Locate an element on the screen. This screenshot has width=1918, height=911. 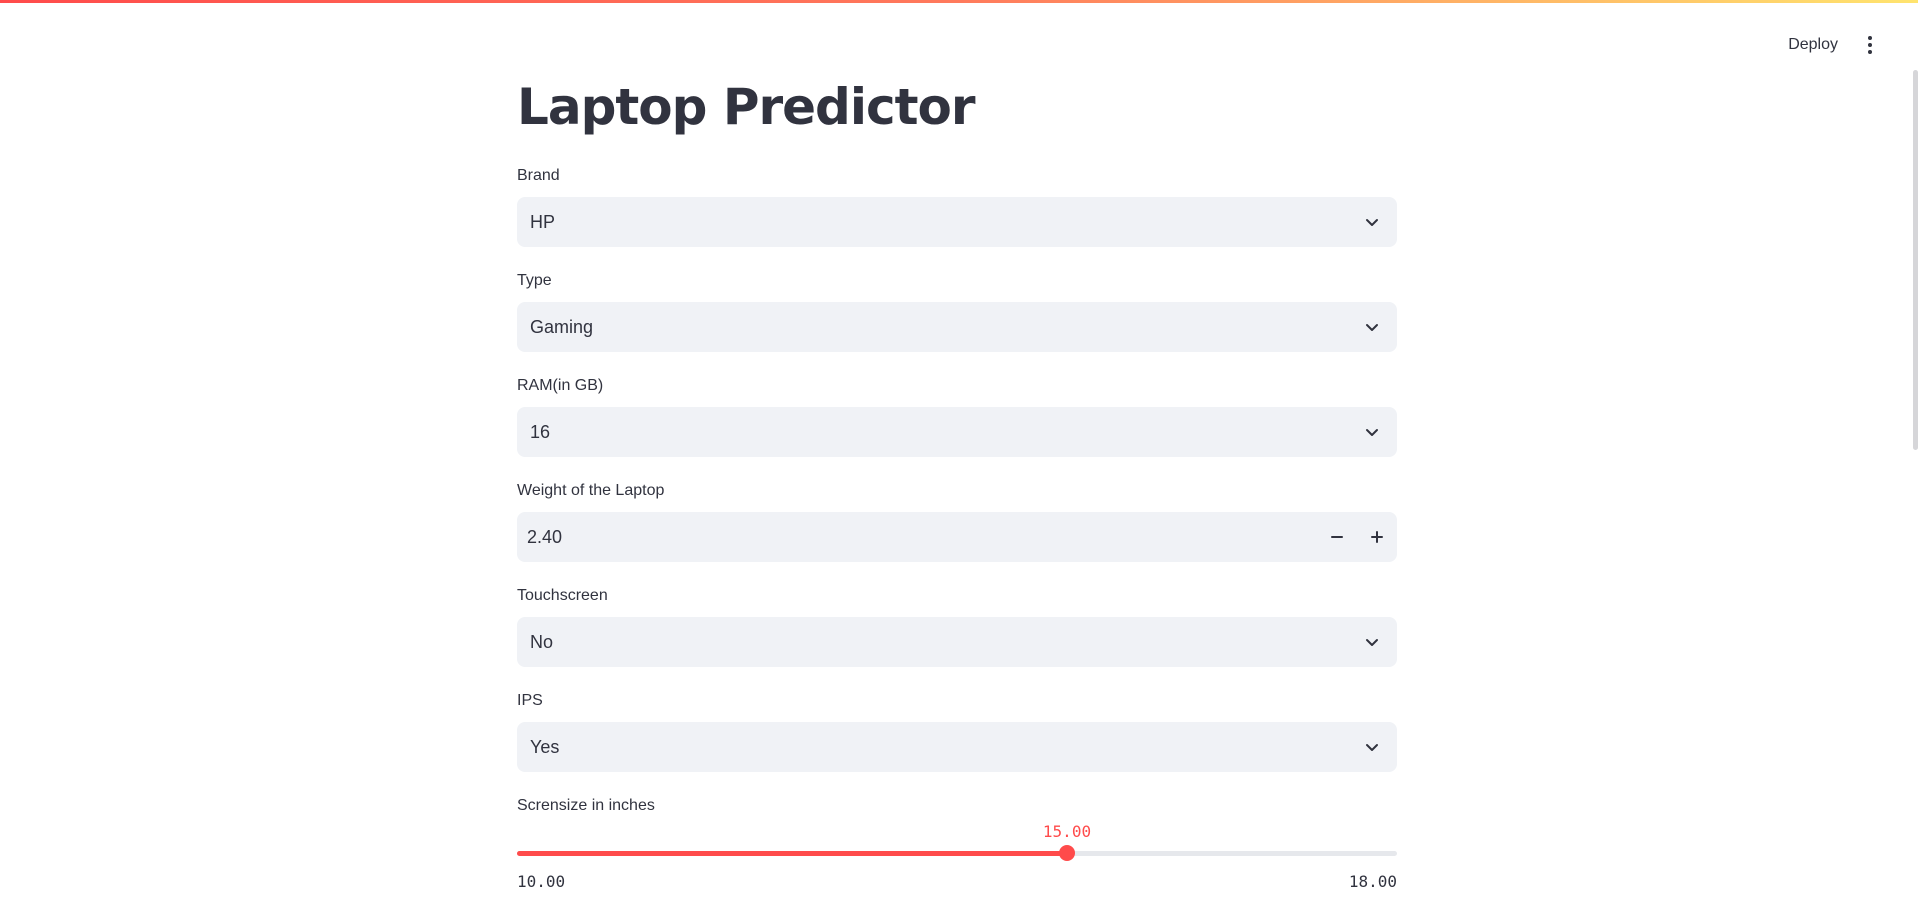
type-label: Type is located at coordinates (534, 280).